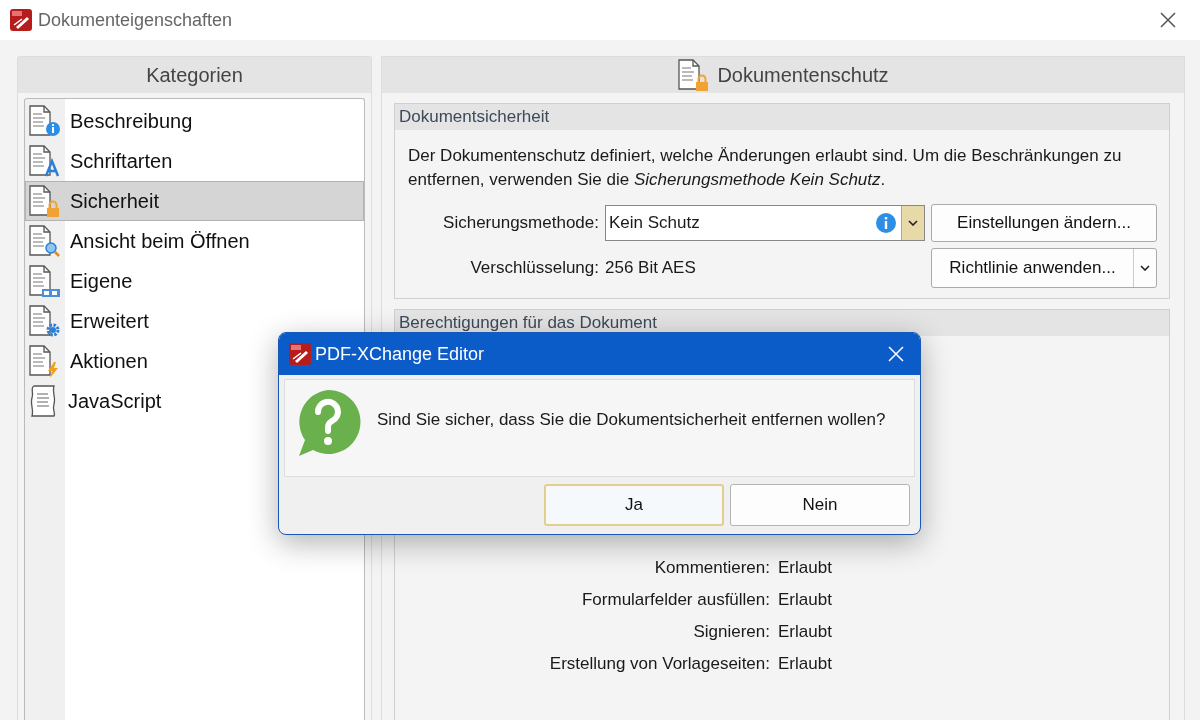  Describe the element at coordinates (45, 121) in the screenshot. I see `document-info-icon` at that location.